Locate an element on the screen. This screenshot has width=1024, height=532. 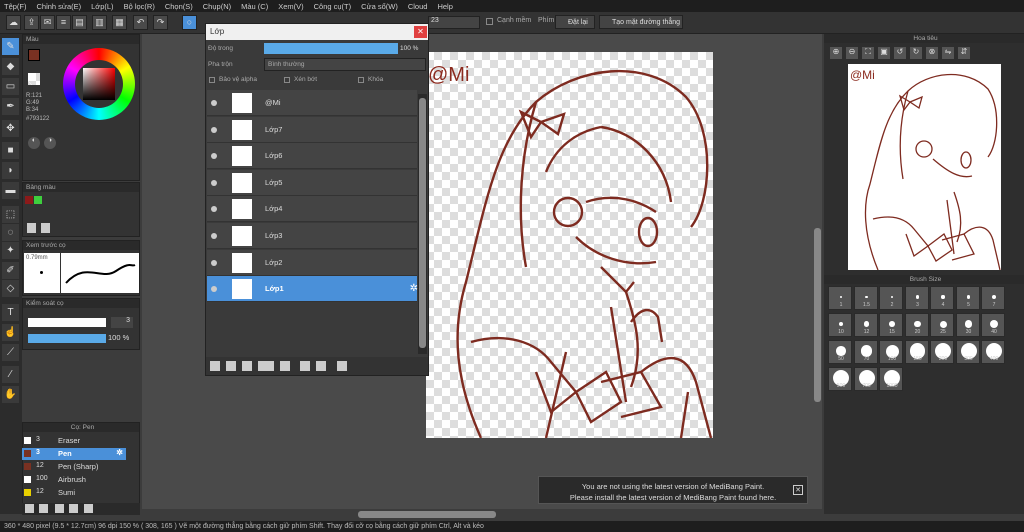
cloud-icon: ☁ is located at coordinates (13, 22).